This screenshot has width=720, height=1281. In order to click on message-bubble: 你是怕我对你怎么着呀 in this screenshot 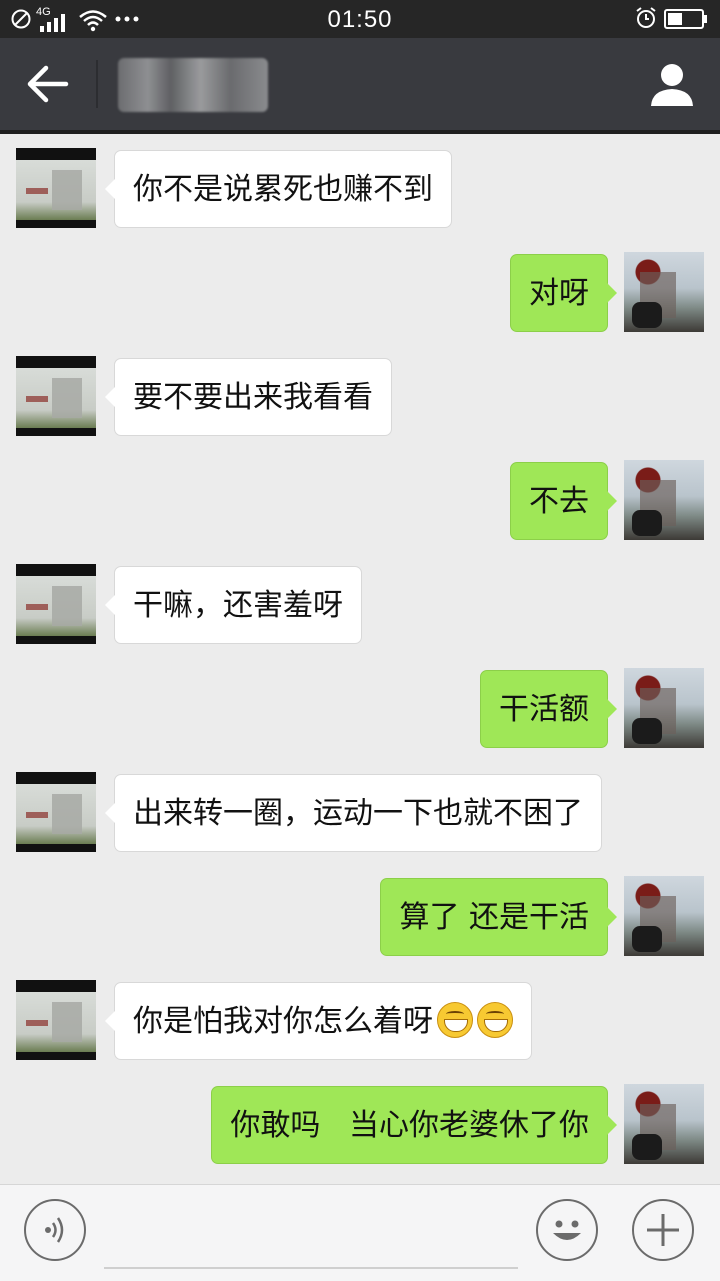, I will do `click(318, 1021)`.